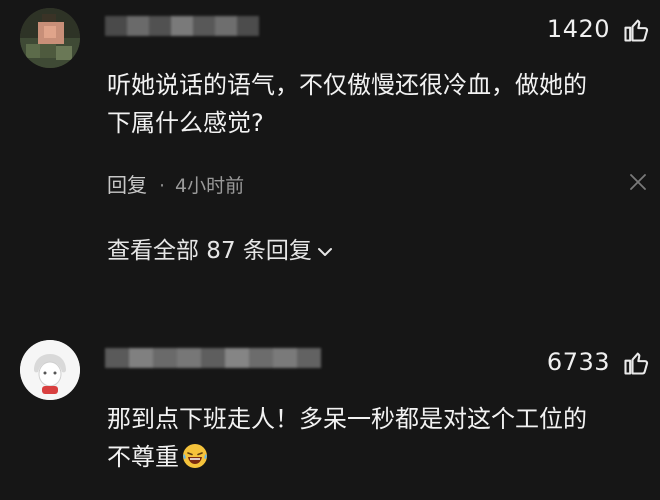  Describe the element at coordinates (185, 123) in the screenshot. I see `comment-text-line: 下属什么感觉?` at that location.